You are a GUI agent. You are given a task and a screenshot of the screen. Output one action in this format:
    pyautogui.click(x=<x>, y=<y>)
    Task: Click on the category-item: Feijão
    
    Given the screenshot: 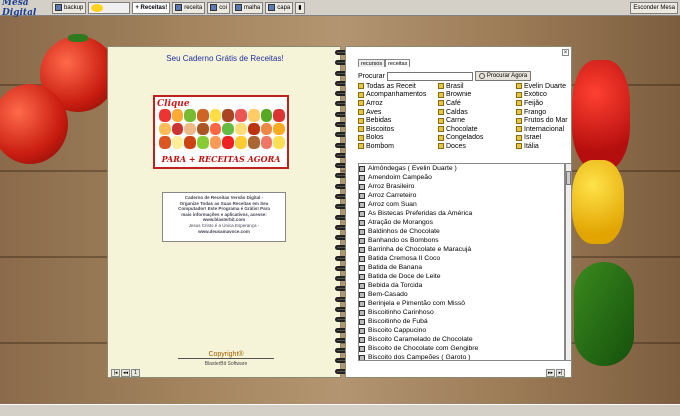 What is the action you would take?
    pyautogui.click(x=544, y=103)
    